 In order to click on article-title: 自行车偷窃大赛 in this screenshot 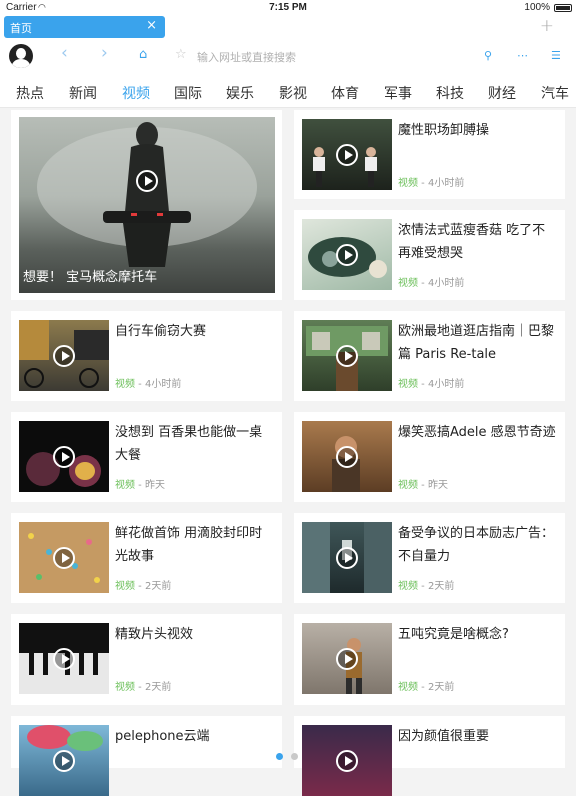, I will do `click(161, 331)`.